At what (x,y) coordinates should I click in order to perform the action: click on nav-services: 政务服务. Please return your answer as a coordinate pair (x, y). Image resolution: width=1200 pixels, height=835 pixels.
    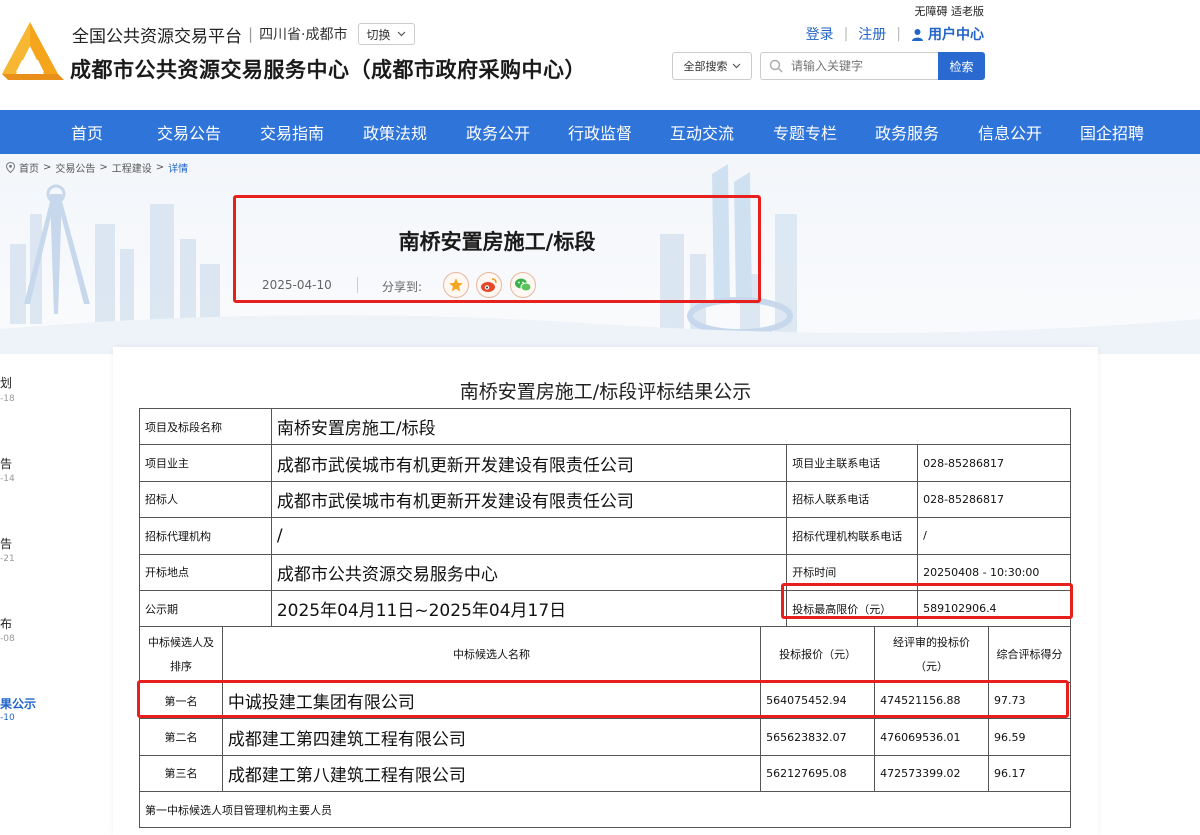
    Looking at the image, I should click on (907, 132).